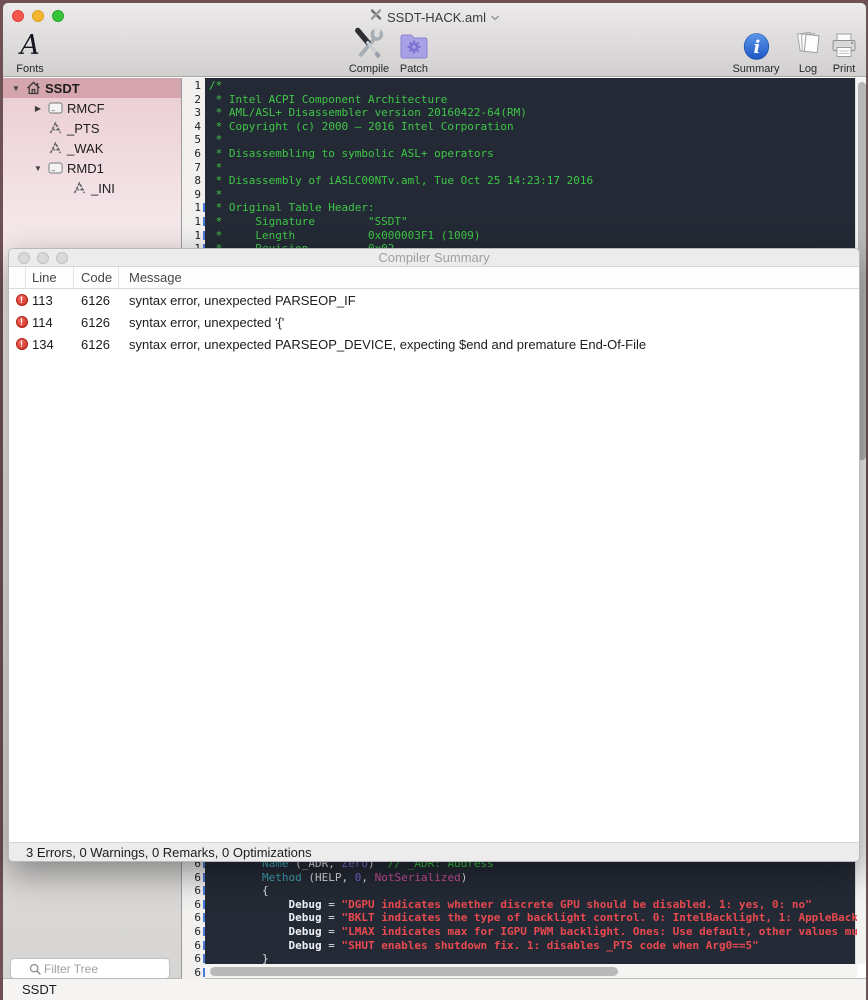  Describe the element at coordinates (85, 168) in the screenshot. I see `tree-item-label: RMD1` at that location.